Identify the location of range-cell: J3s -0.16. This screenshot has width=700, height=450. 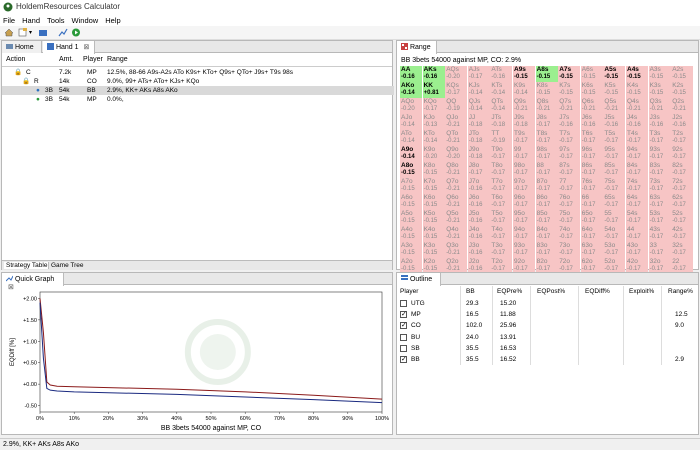
(659, 122).